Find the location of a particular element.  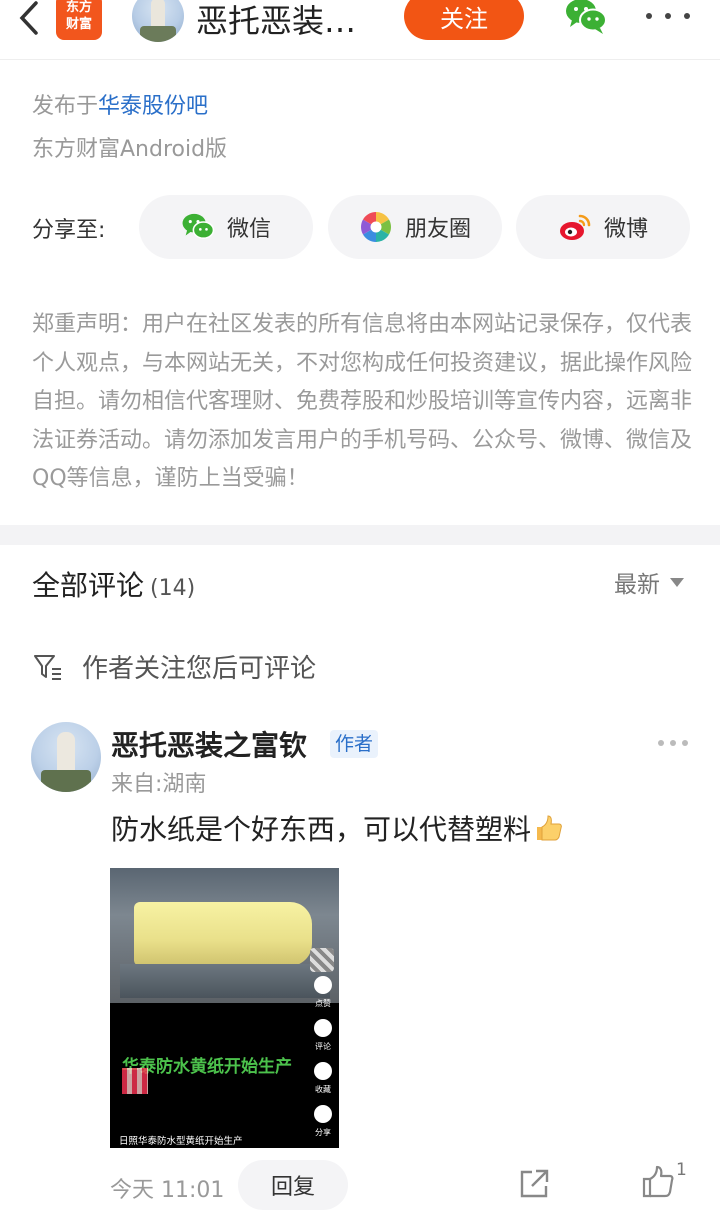

notice-text: 作者关注您后可评论 is located at coordinates (199, 669).